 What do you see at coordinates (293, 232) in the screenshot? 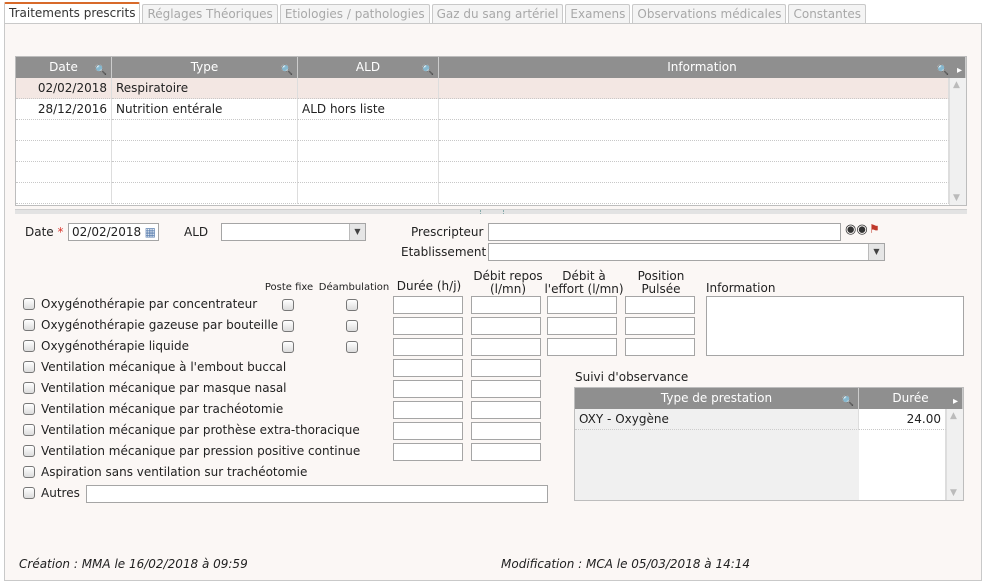
I see `ald-select: ▼` at bounding box center [293, 232].